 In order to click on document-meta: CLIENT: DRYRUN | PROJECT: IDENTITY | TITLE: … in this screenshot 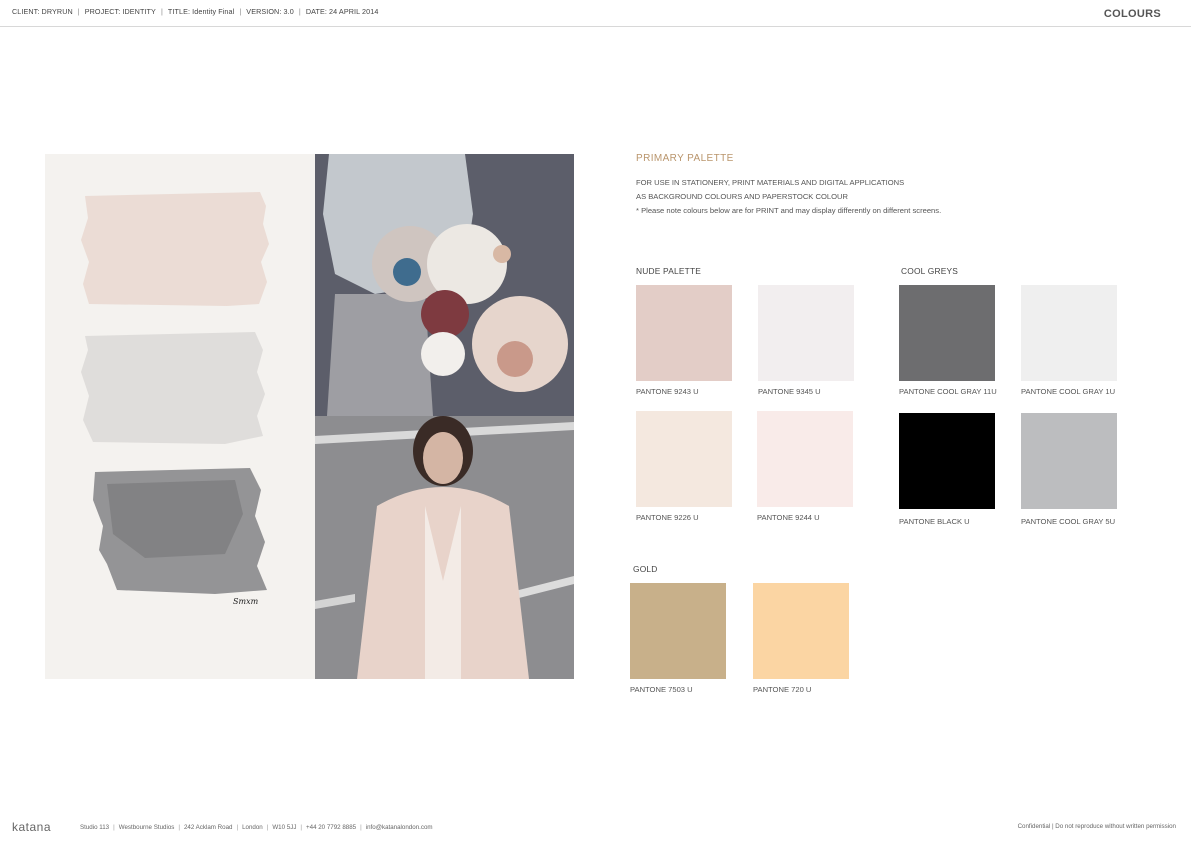, I will do `click(195, 11)`.